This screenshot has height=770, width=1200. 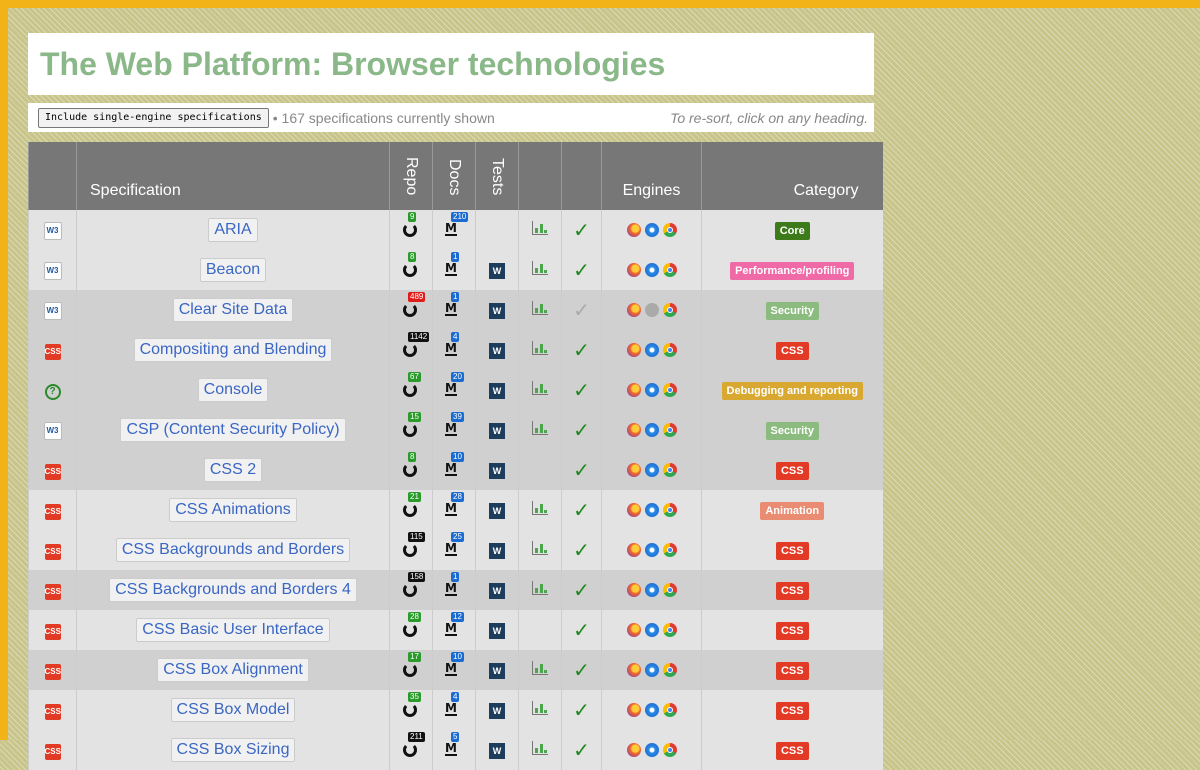 What do you see at coordinates (411, 664) in the screenshot?
I see `github-icon: 17` at bounding box center [411, 664].